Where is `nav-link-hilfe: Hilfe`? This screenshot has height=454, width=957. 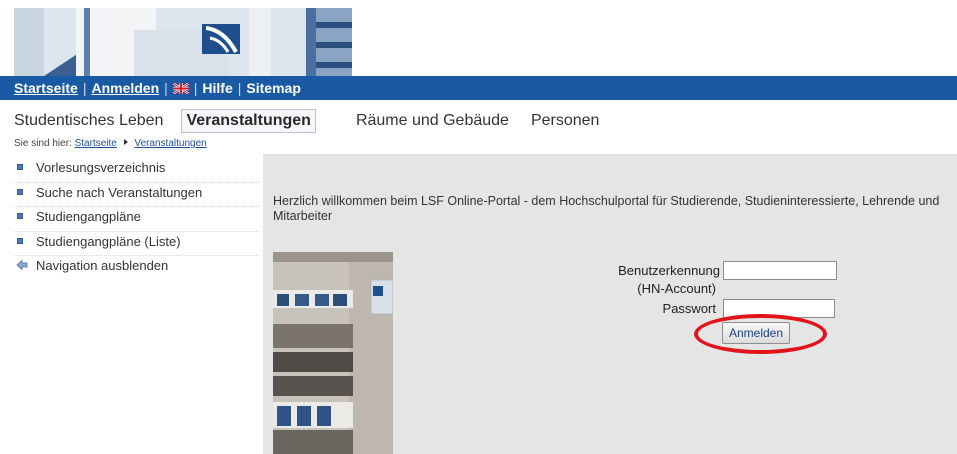 nav-link-hilfe: Hilfe is located at coordinates (217, 88).